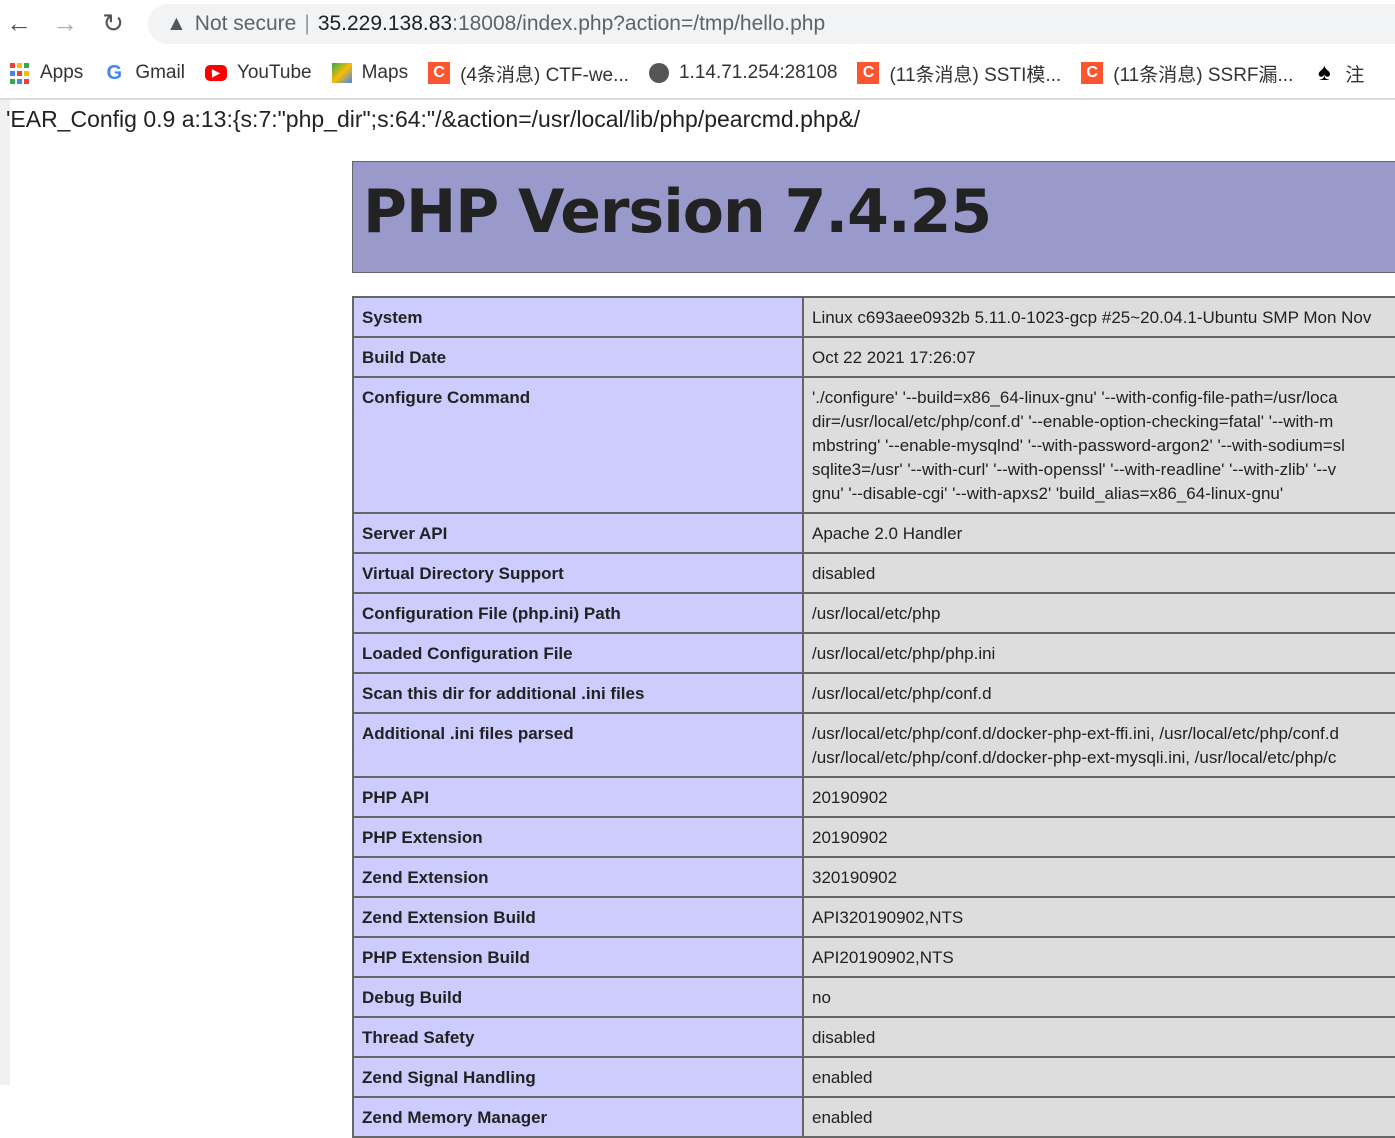 This screenshot has height=1138, width=1395. Describe the element at coordinates (215, 73) in the screenshot. I see `youtube-icon: ▶` at that location.